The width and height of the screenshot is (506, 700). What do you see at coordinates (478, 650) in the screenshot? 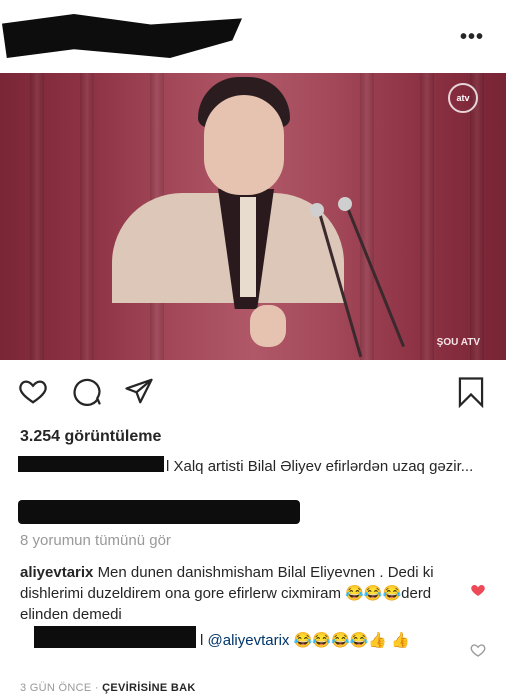
I see `like-reply-icon` at bounding box center [478, 650].